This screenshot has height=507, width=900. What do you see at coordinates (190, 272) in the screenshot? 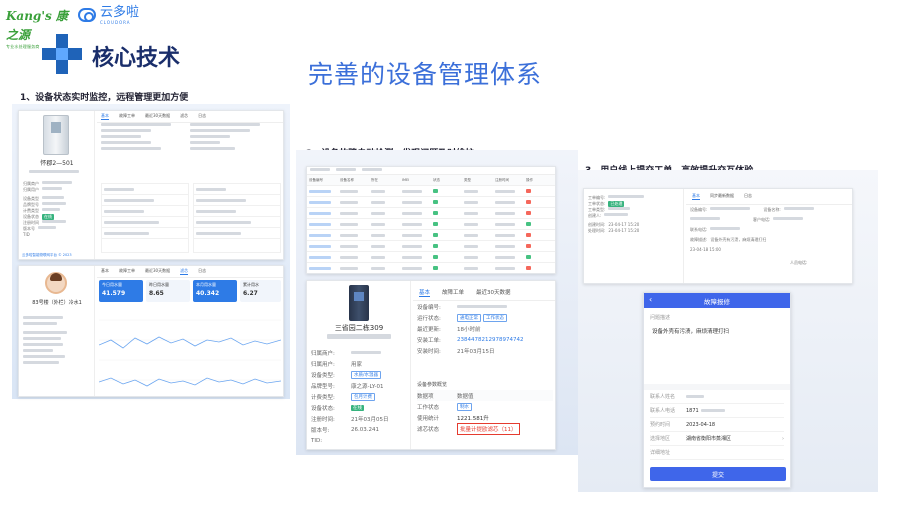
I see `panel2-tabs: 基本 故障工单 最近30天数据 滤芯 日志` at bounding box center [190, 272].